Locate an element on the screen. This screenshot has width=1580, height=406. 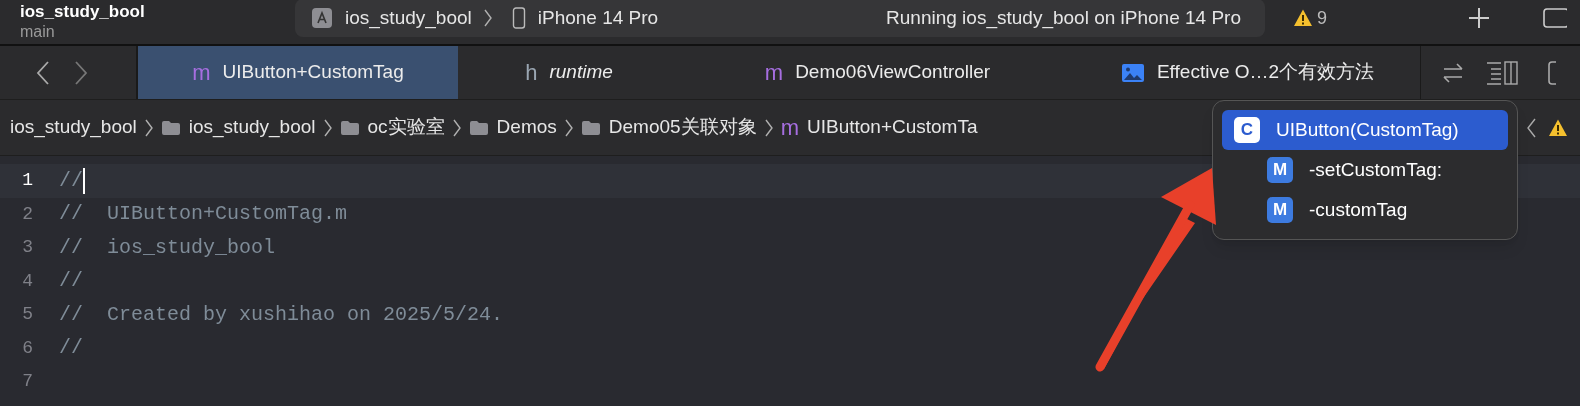
sidebar-icon is located at coordinates (1555, 18).